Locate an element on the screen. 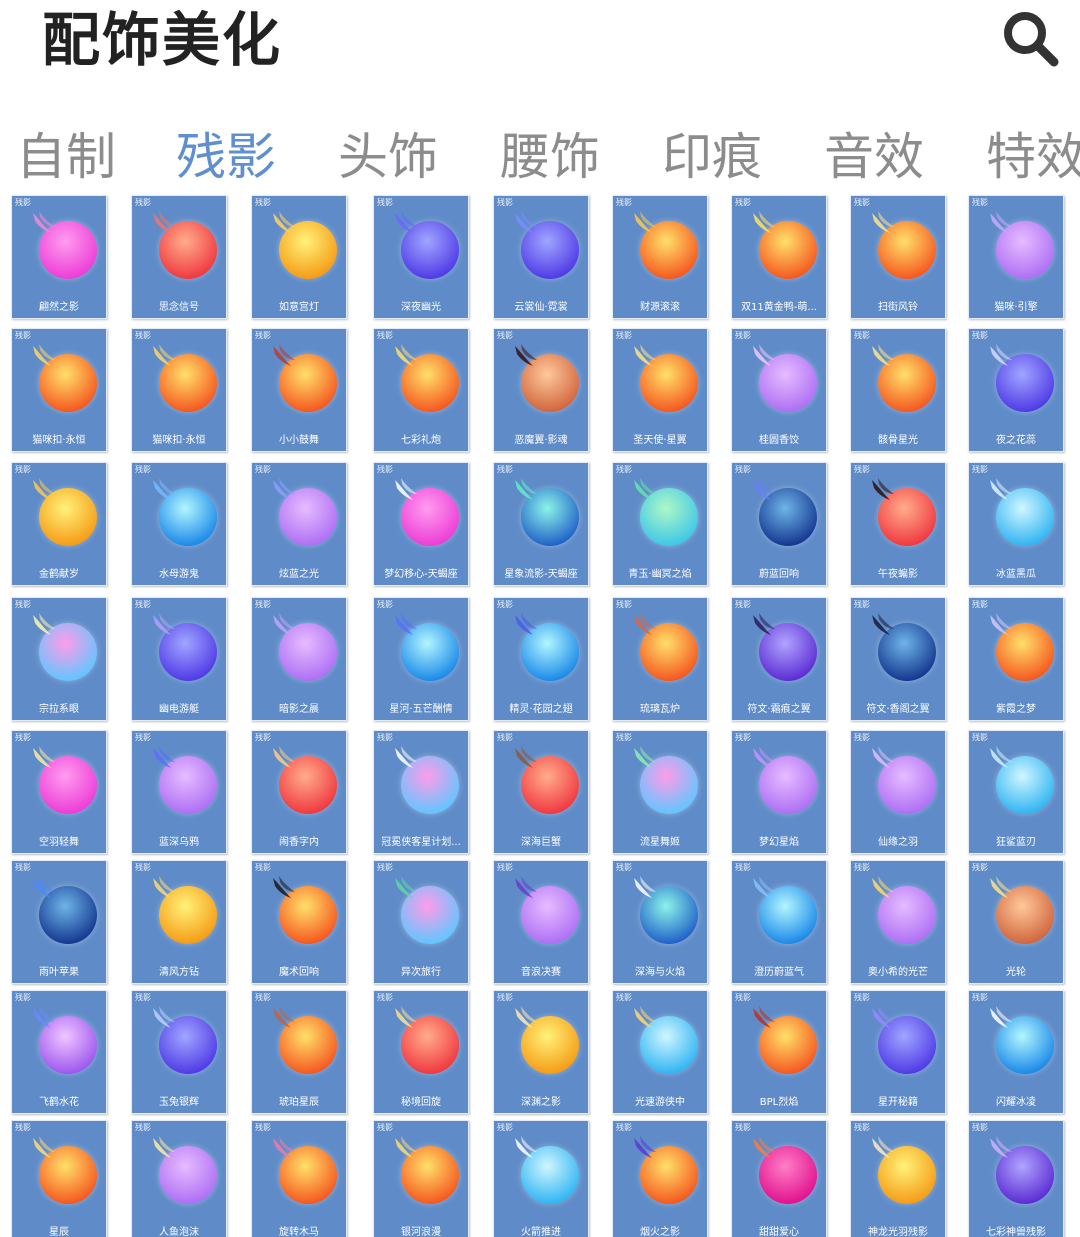 This screenshot has width=1080, height=1237. afterimage-card: 残影 银河浪漫 is located at coordinates (421, 1178).